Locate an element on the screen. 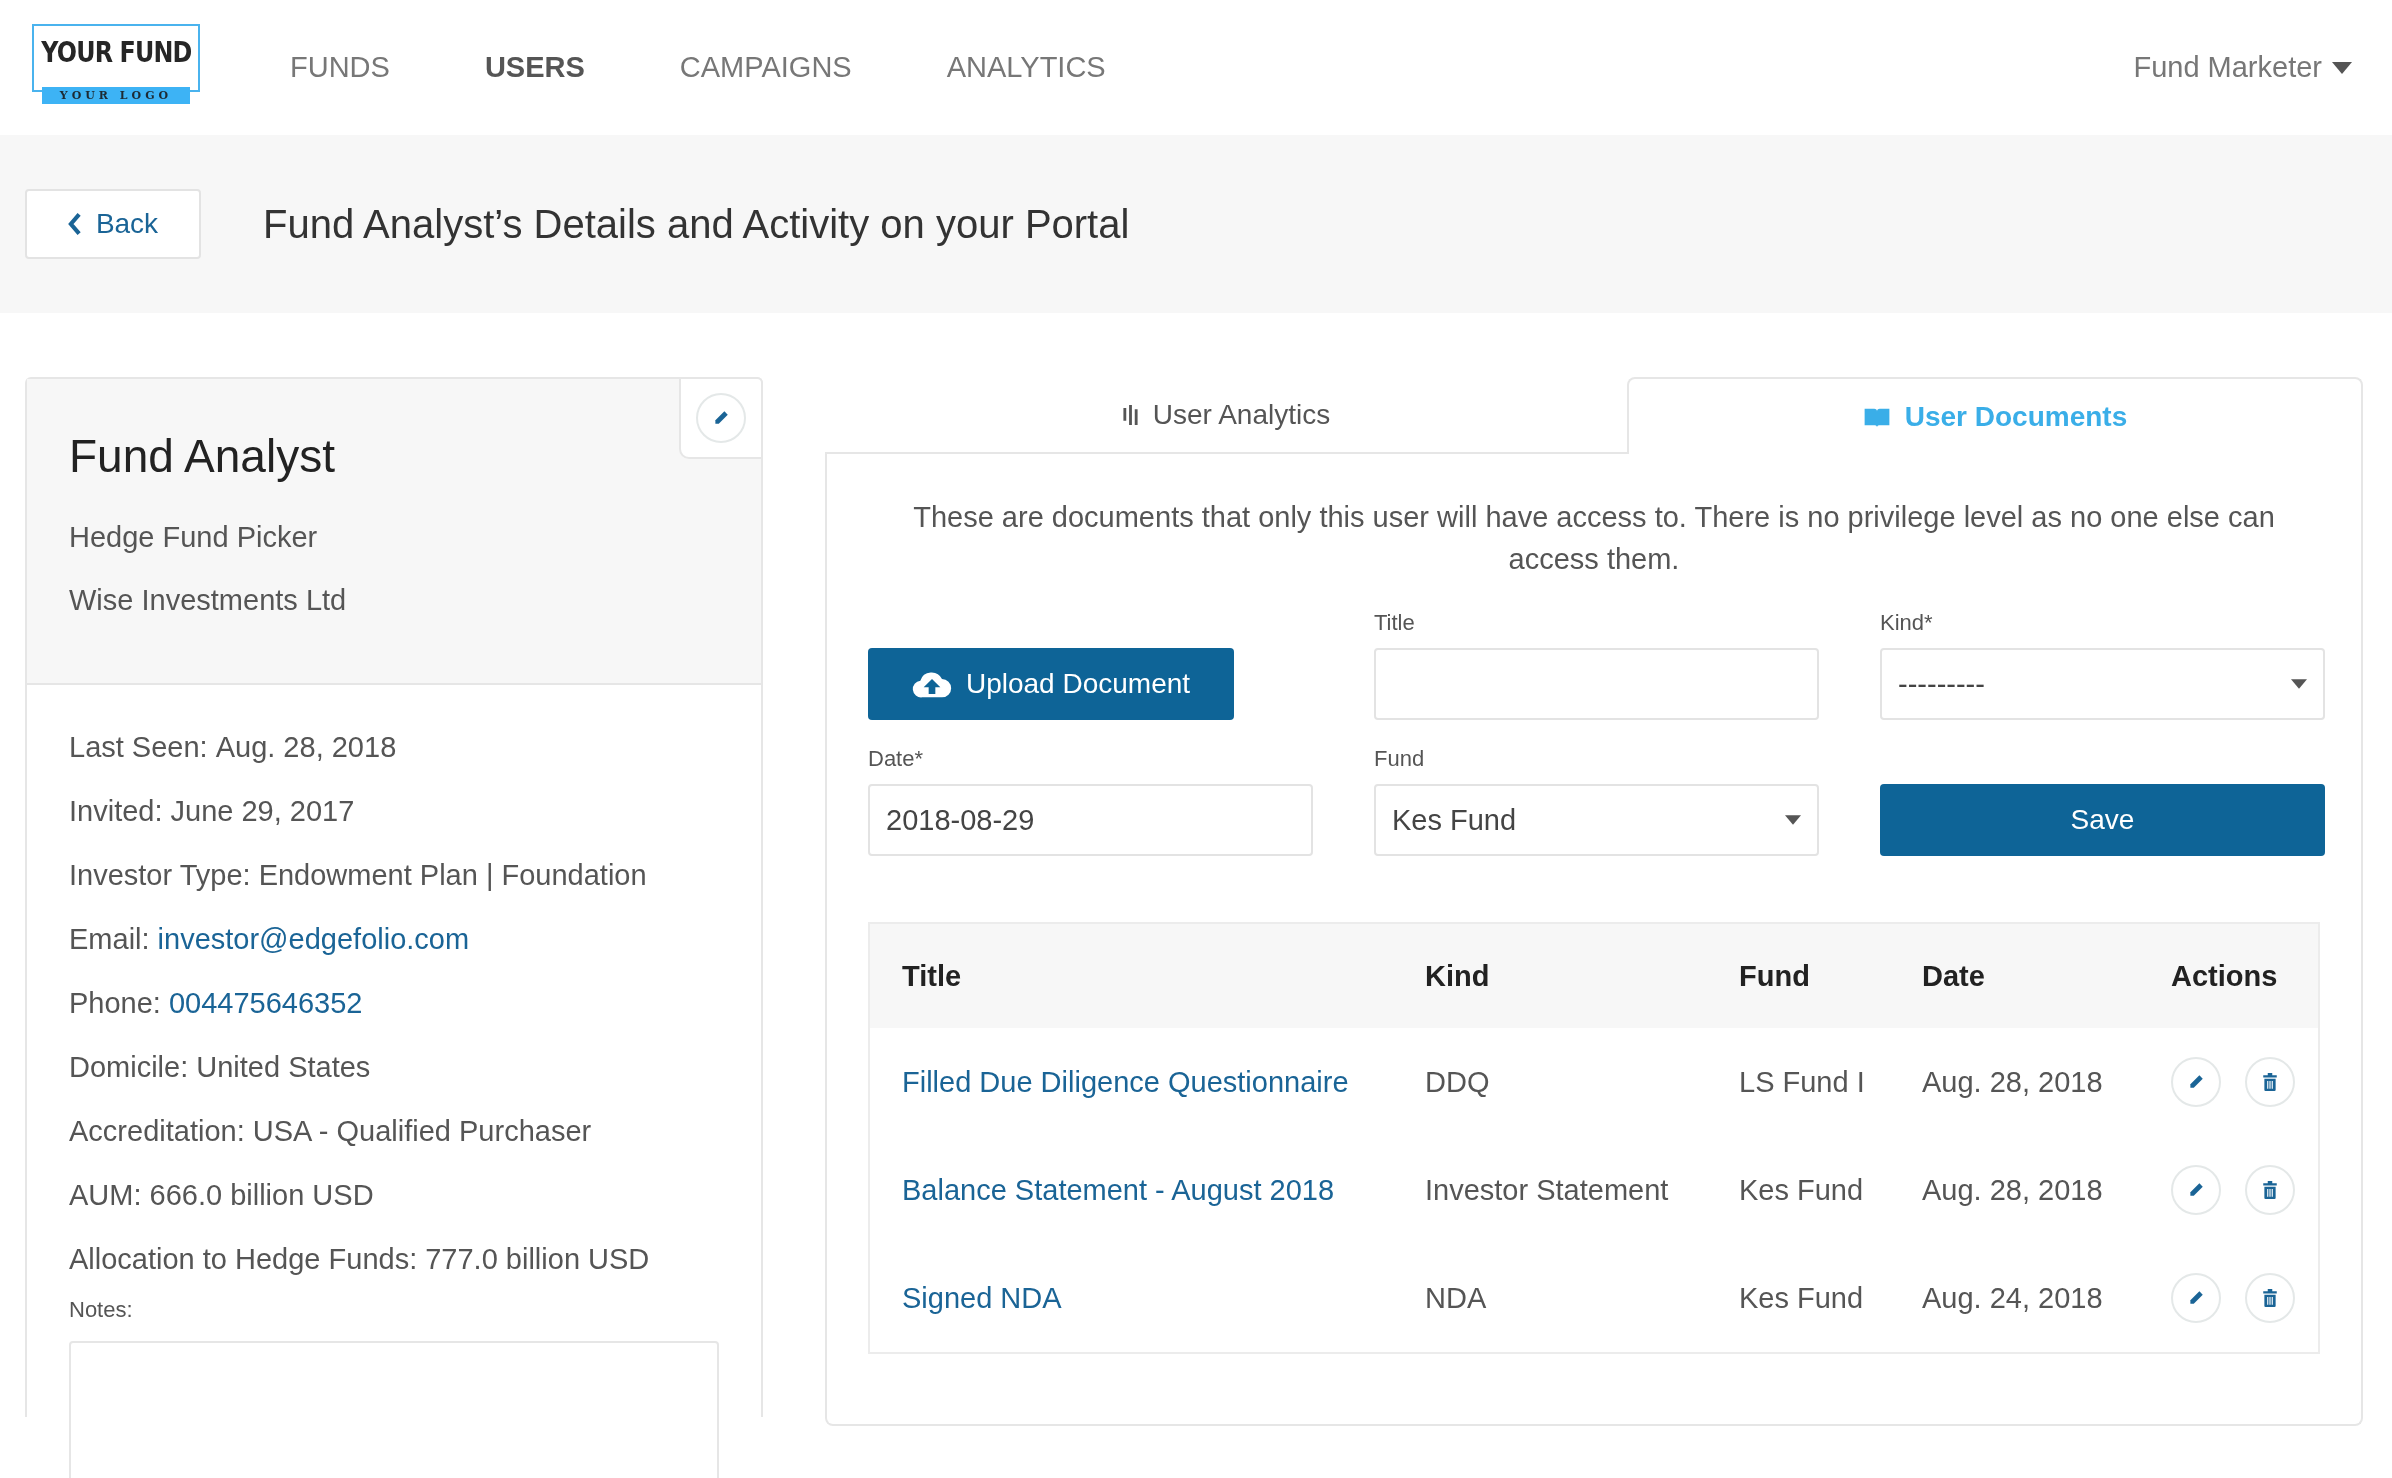  detail-value: United States is located at coordinates (283, 1067).